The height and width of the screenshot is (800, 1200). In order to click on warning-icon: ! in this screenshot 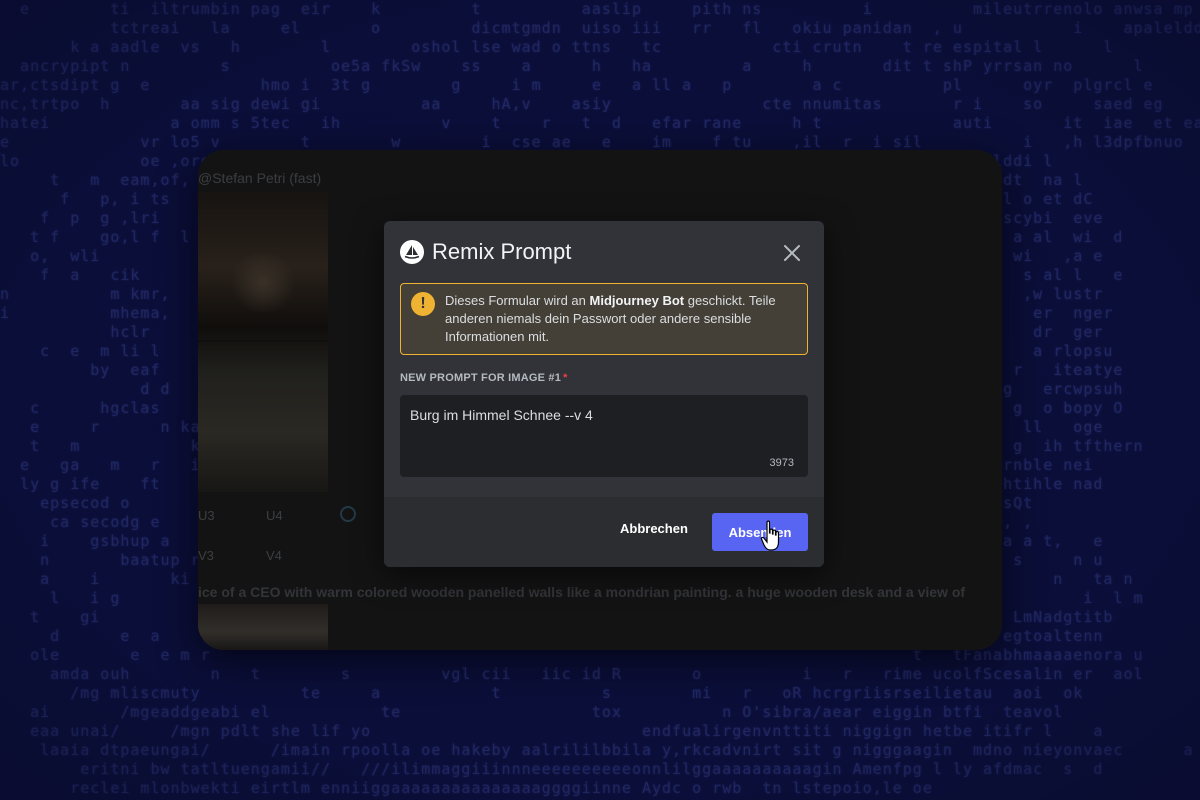, I will do `click(423, 304)`.